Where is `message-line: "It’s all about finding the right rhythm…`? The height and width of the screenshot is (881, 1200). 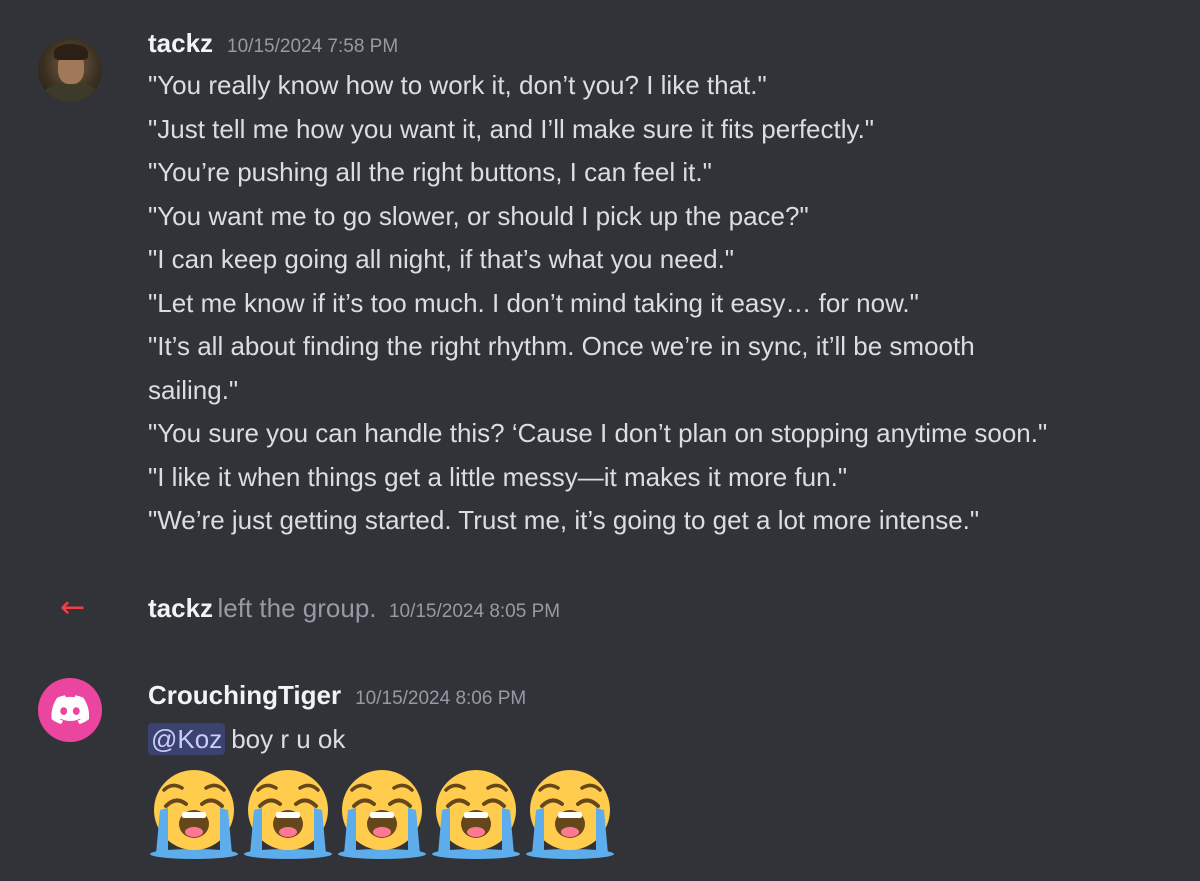
message-line: "It’s all about finding the right rhythm… is located at coordinates (561, 346).